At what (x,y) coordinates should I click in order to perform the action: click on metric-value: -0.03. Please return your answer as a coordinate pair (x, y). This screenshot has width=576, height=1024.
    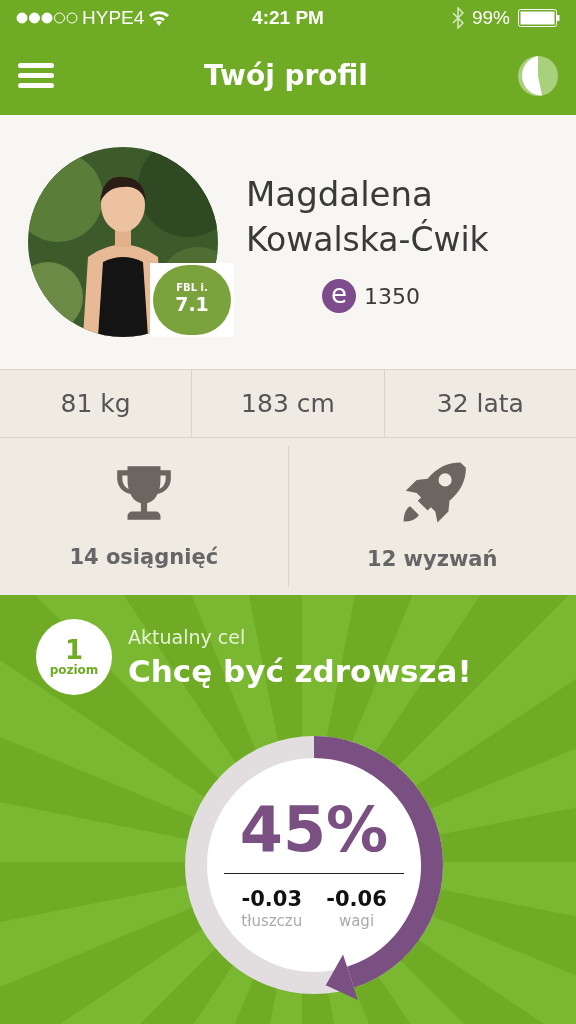
    Looking at the image, I should click on (271, 899).